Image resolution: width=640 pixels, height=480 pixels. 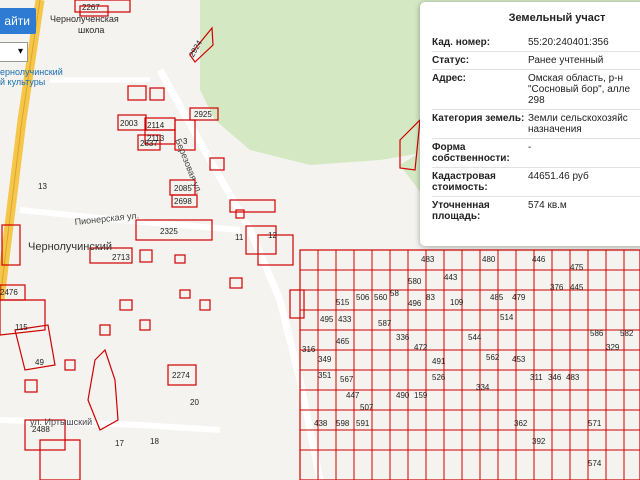 I want to click on svg-text: 438, so click(x=321, y=423).